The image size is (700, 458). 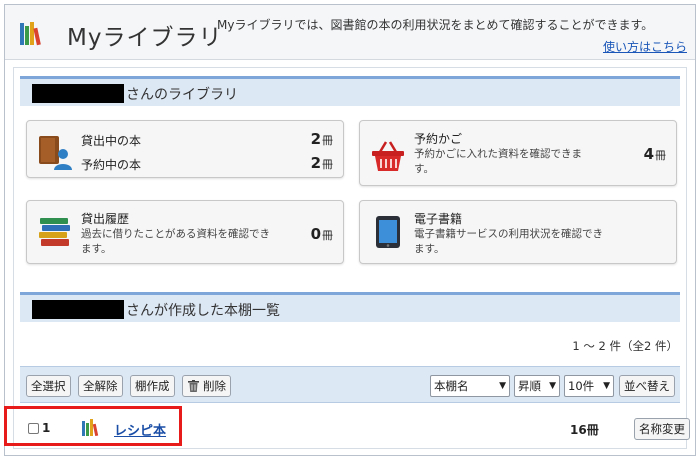 I want to click on ebook-card: 電子書籍 電子書籍サービスの利用状況を確認できます。, so click(x=518, y=232).